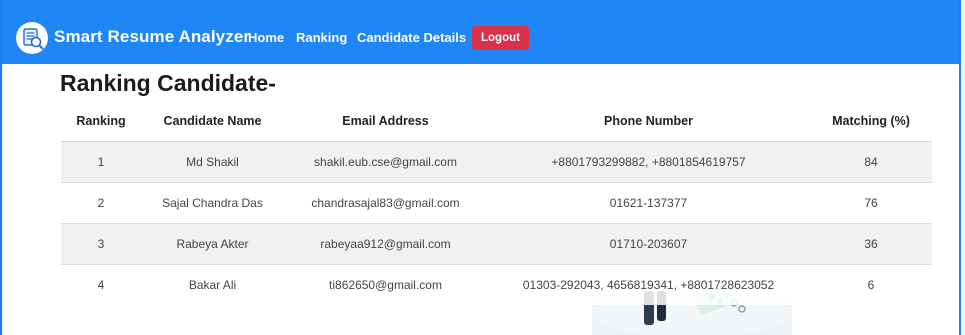 This screenshot has width=965, height=335. What do you see at coordinates (212, 244) in the screenshot?
I see `cell-candidate-name: Rabeya Akter` at bounding box center [212, 244].